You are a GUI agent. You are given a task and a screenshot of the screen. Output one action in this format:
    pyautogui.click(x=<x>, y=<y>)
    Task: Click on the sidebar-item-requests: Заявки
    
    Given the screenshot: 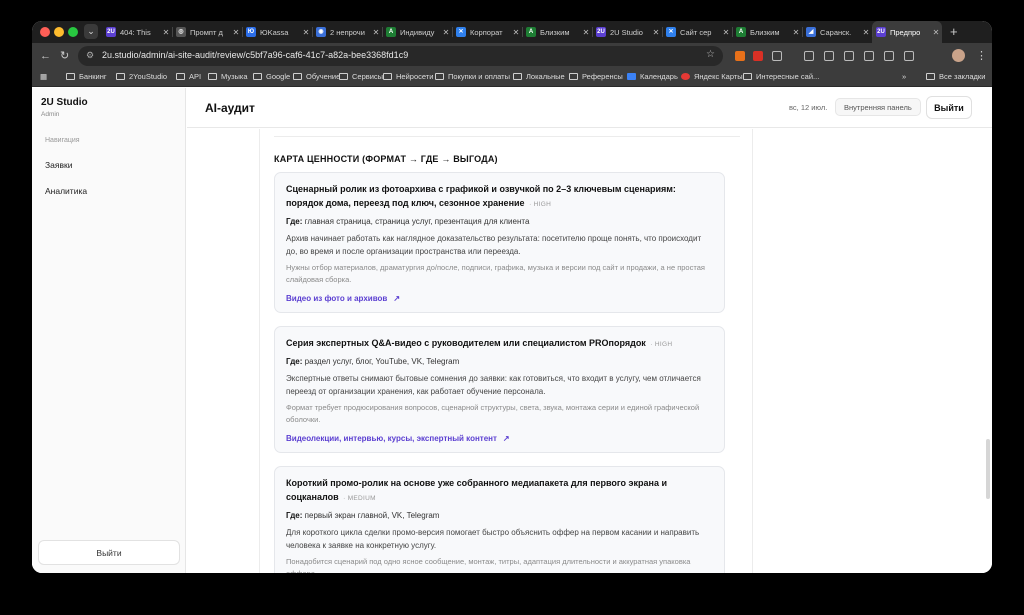 What is the action you would take?
    pyautogui.click(x=58, y=165)
    